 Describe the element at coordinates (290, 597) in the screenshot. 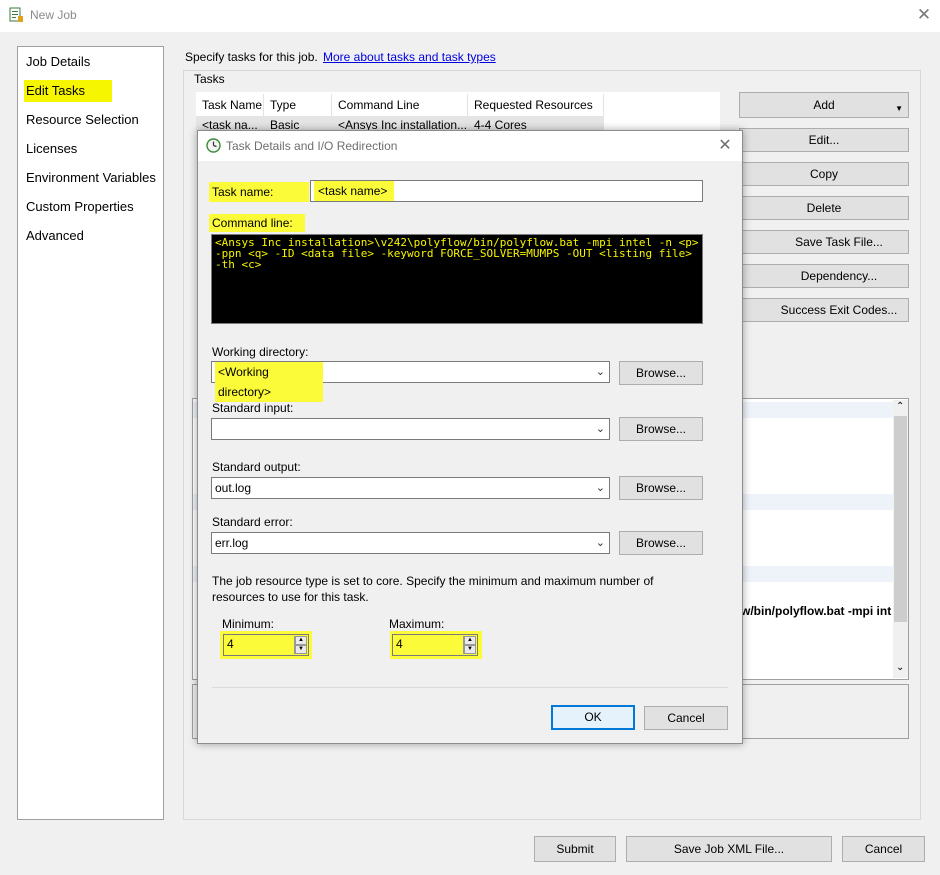

I see `resource-note-line-2: resources to use for this task.` at that location.